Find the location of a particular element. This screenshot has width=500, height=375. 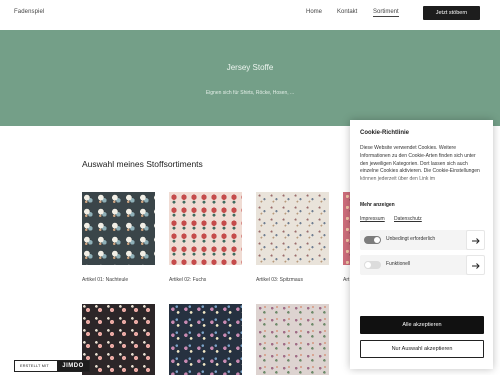

product-caption: Art is located at coordinates (346, 280).